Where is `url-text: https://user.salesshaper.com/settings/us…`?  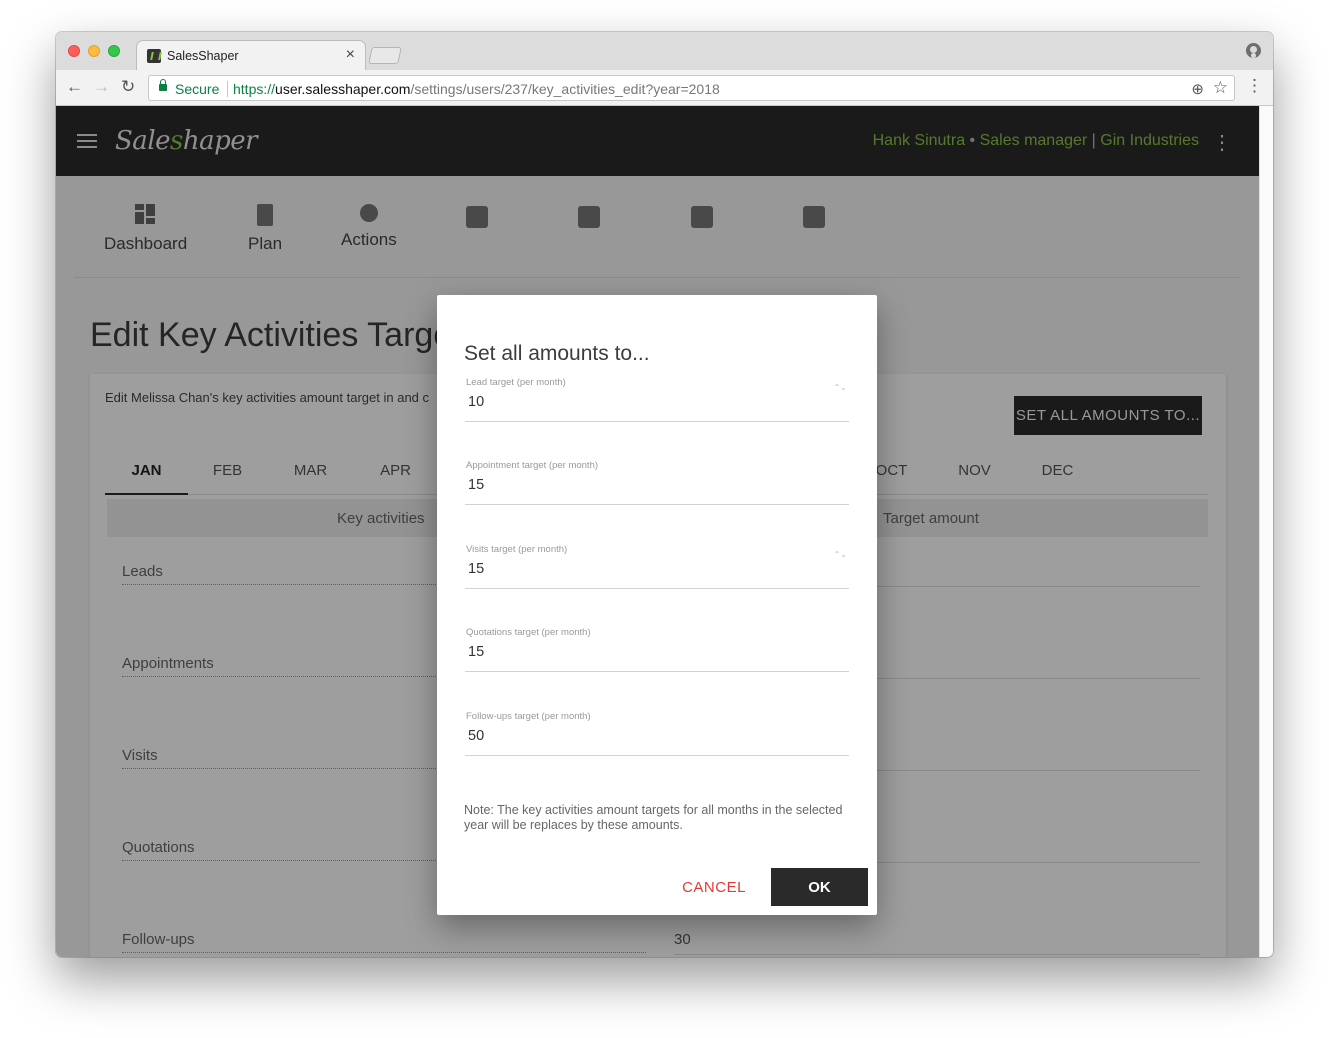 url-text: https://user.salesshaper.com/settings/us… is located at coordinates (476, 89).